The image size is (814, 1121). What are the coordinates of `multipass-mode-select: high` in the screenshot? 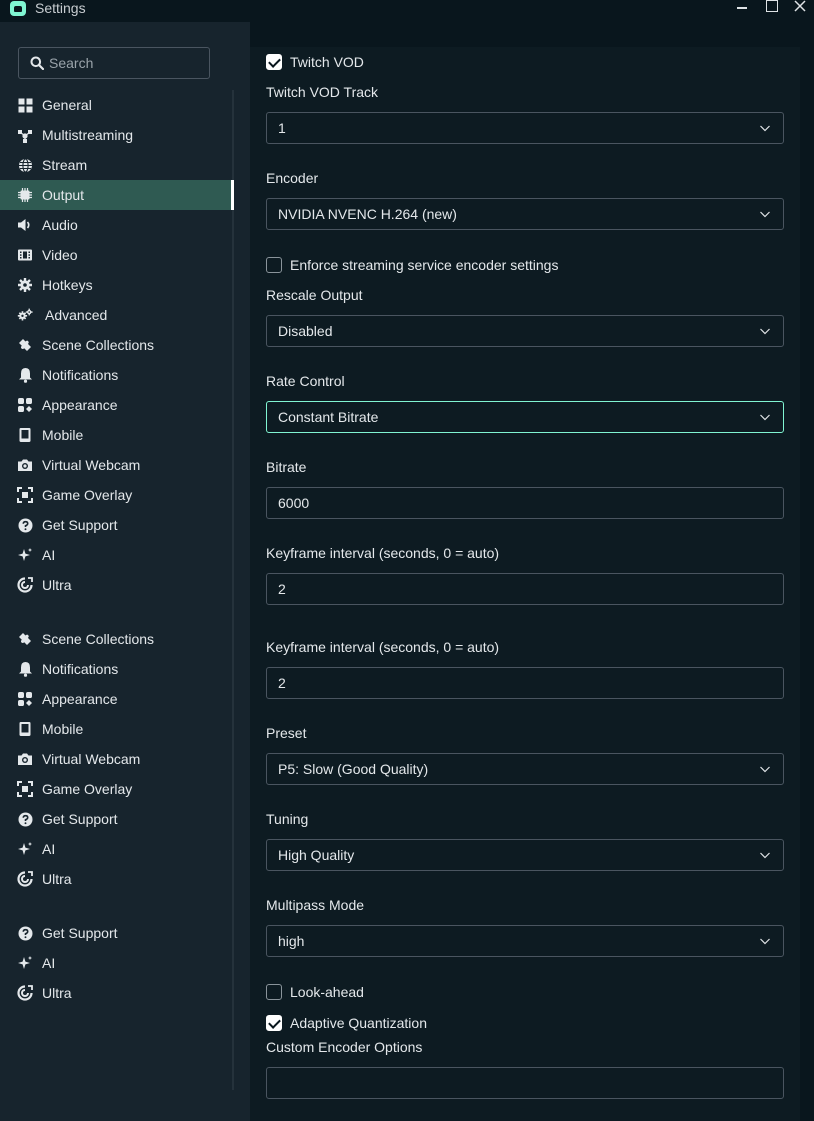 It's located at (525, 941).